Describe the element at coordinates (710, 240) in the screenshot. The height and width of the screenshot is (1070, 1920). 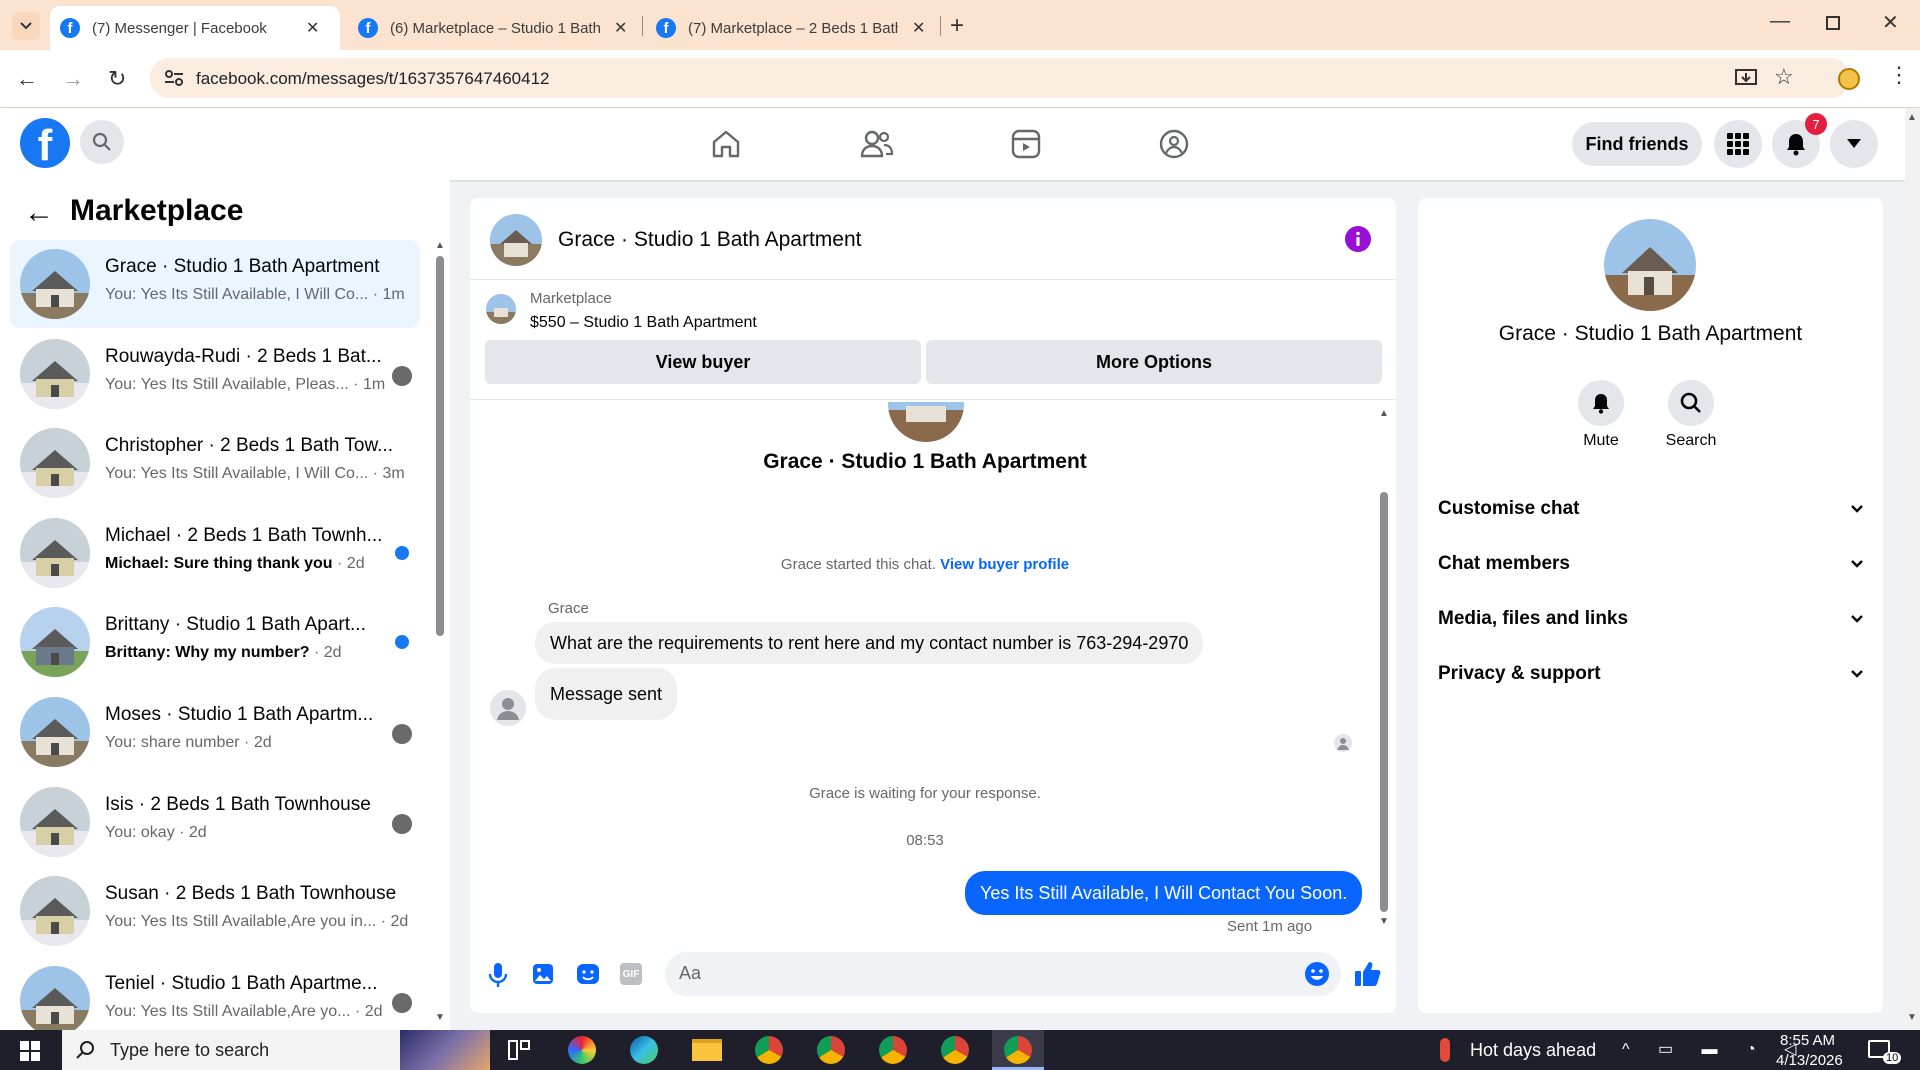
I see `chat-title: Grace · Studio 1 Bath Apartment` at that location.